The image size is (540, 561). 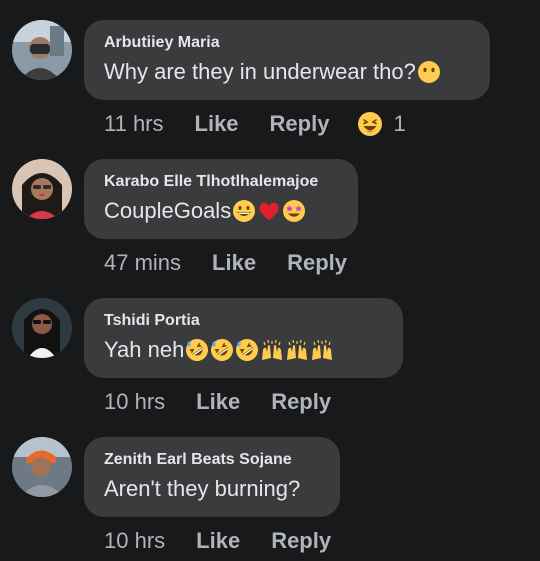 I want to click on comment-text: CoupleGoals, so click(x=221, y=211).